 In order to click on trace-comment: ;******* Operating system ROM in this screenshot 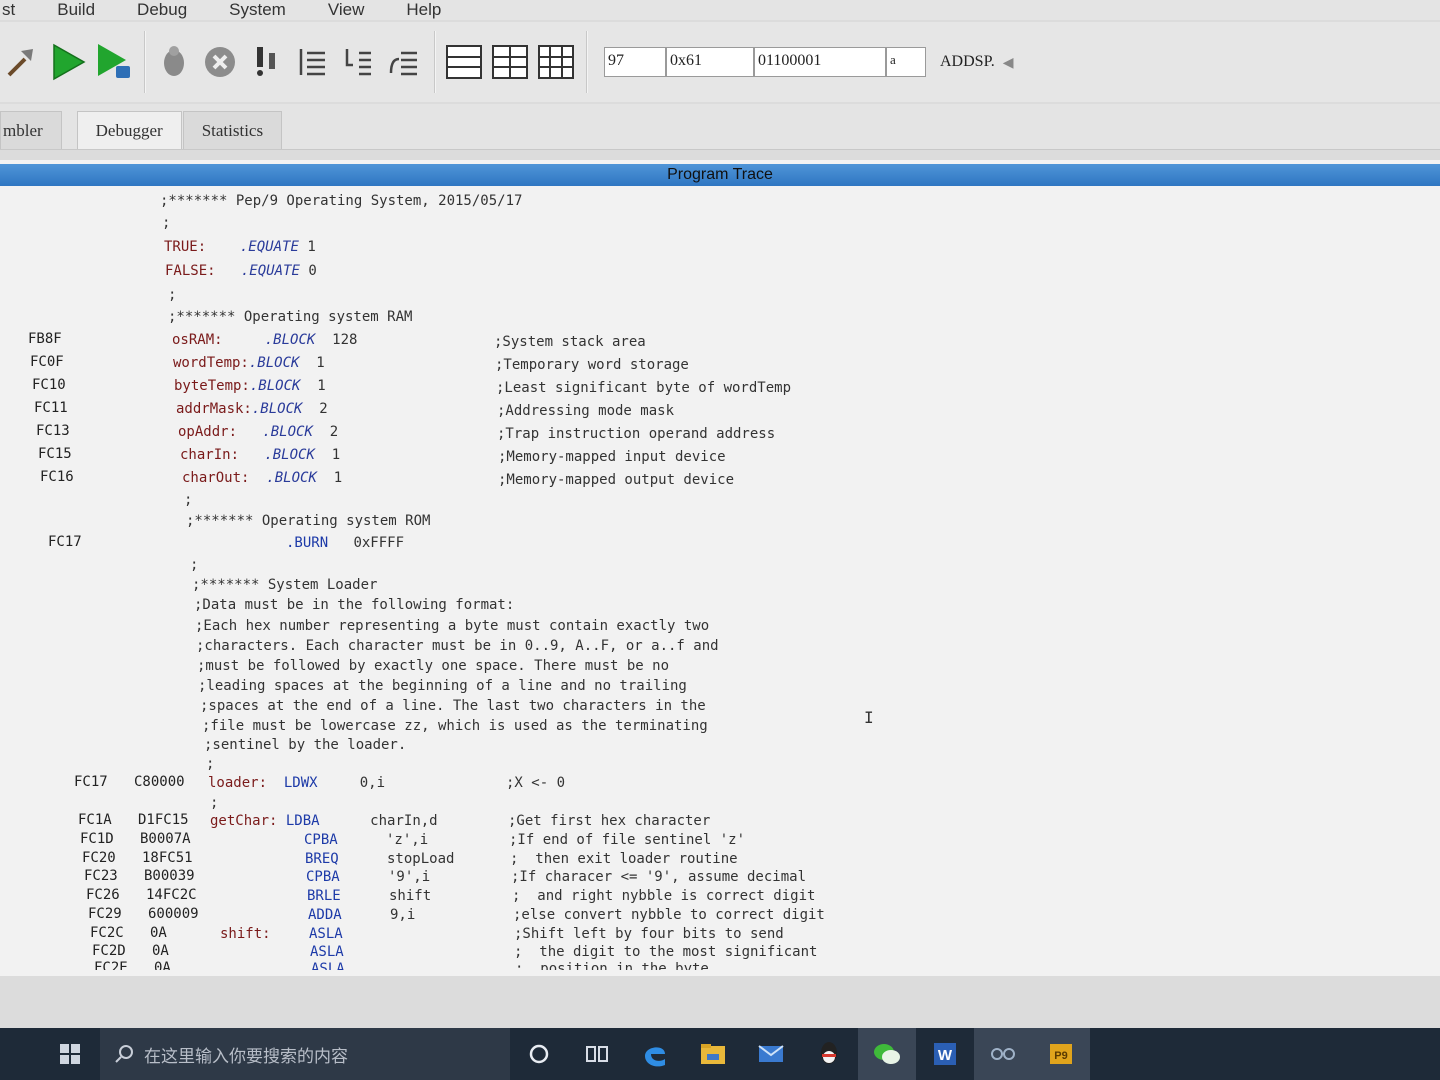, I will do `click(308, 521)`.